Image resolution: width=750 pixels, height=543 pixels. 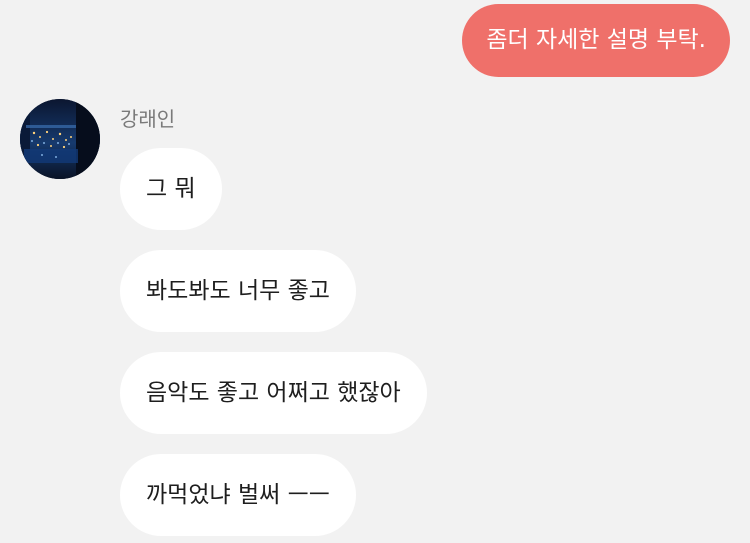 I want to click on outgoing-message-text: 좀더 자세한 설명 부탁., so click(x=596, y=40).